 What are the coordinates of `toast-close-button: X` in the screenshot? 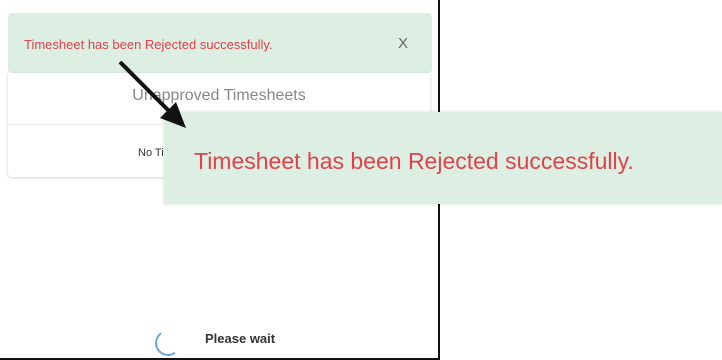 It's located at (403, 43).